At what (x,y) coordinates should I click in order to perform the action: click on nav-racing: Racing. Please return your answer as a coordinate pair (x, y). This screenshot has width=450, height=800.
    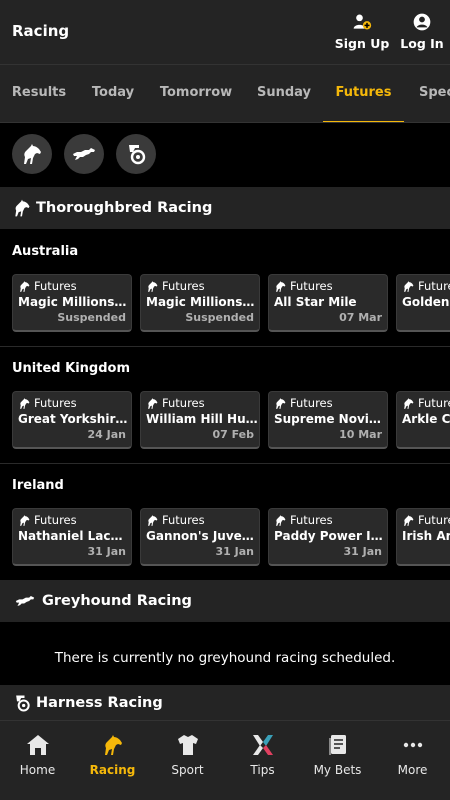
    Looking at the image, I should click on (112, 755).